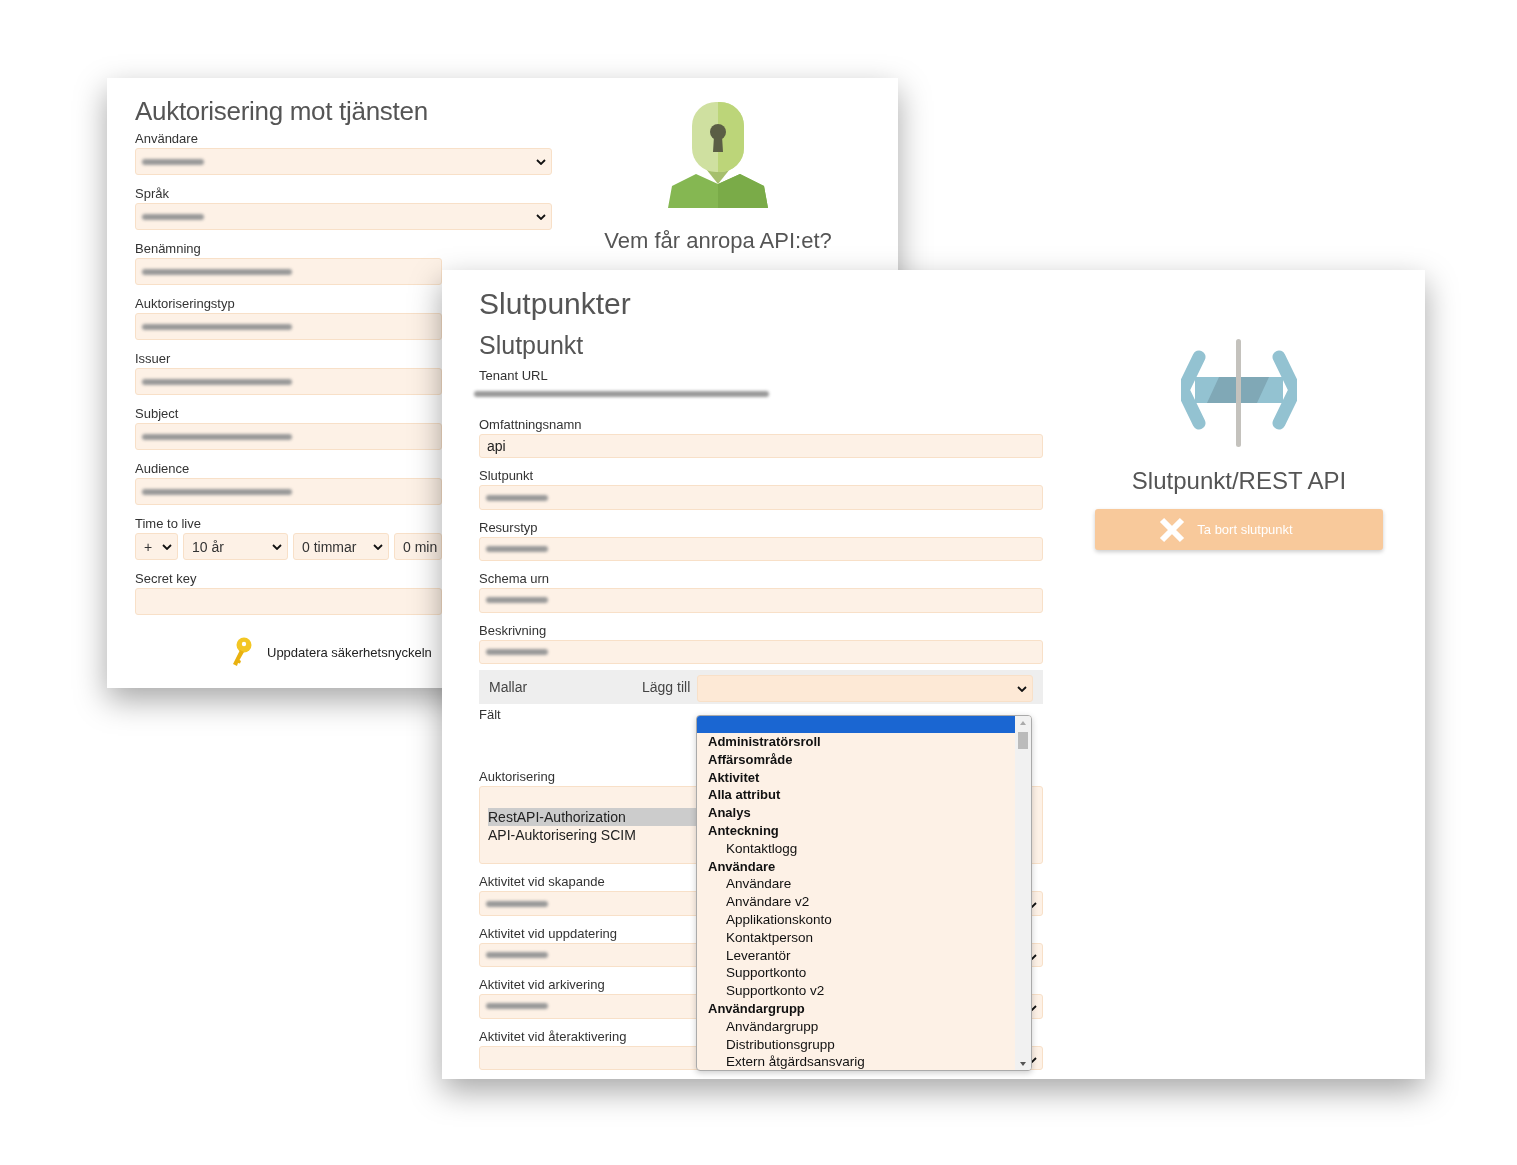 This screenshot has width=1517, height=1165. I want to click on field-label: Språk, so click(152, 194).